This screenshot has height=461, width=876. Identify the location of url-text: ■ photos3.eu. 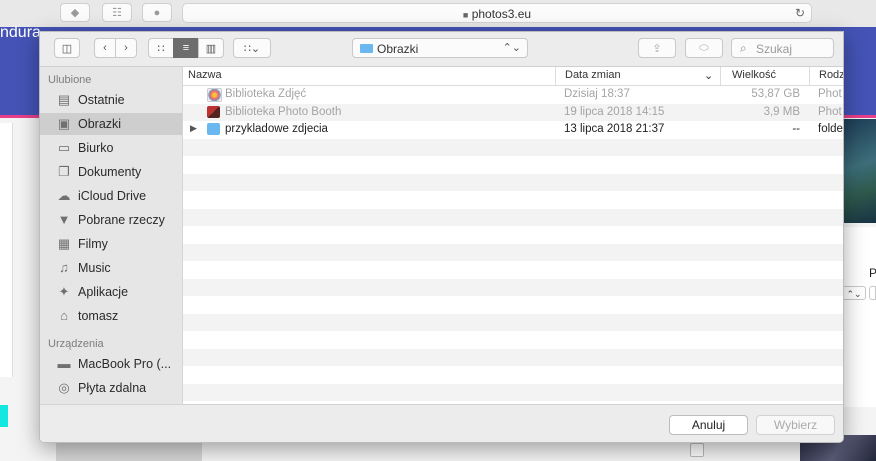
(497, 14).